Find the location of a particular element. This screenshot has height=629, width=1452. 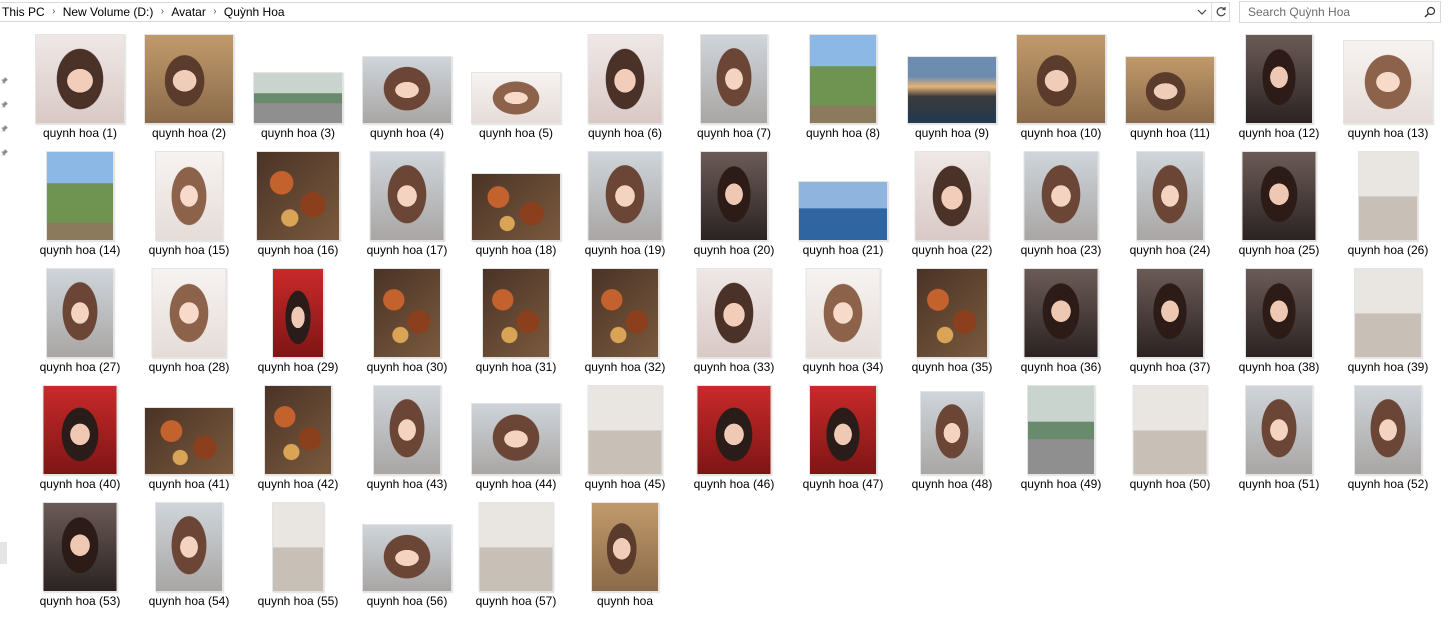

file-name: quynh hoa (6) is located at coordinates (625, 133).